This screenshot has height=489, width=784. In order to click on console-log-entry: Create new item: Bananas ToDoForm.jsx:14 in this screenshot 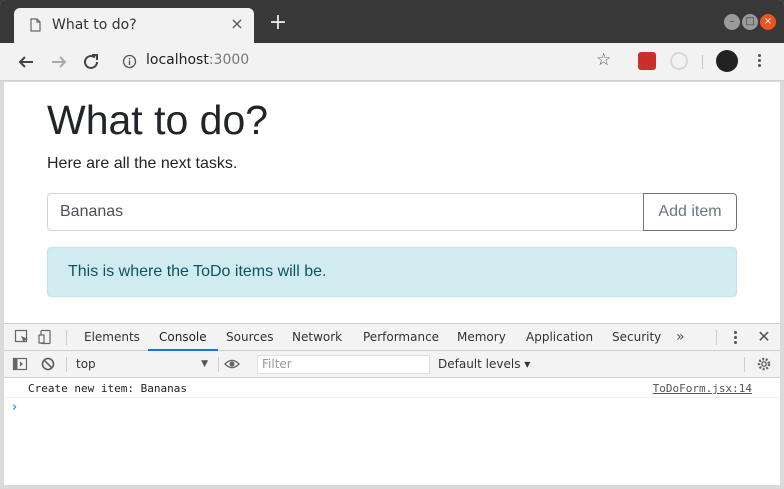, I will do `click(392, 388)`.